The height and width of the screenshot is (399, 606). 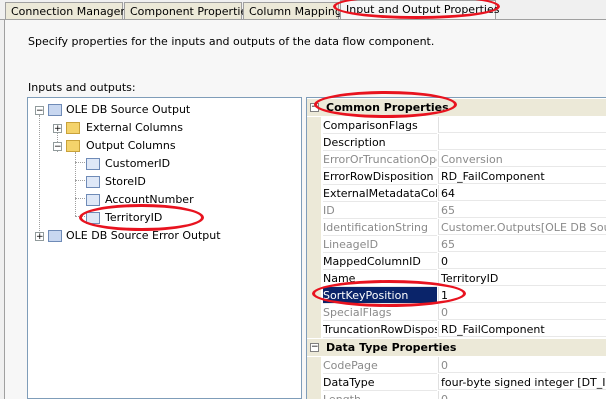 What do you see at coordinates (380, 395) in the screenshot?
I see `property-name: Length` at bounding box center [380, 395].